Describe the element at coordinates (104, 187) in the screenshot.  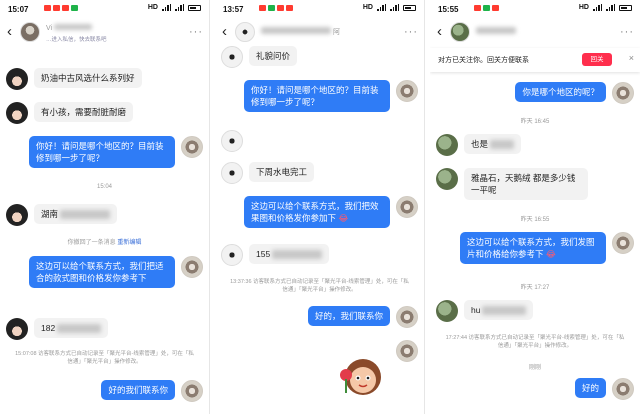
I see `timestamp: 15:04` at that location.